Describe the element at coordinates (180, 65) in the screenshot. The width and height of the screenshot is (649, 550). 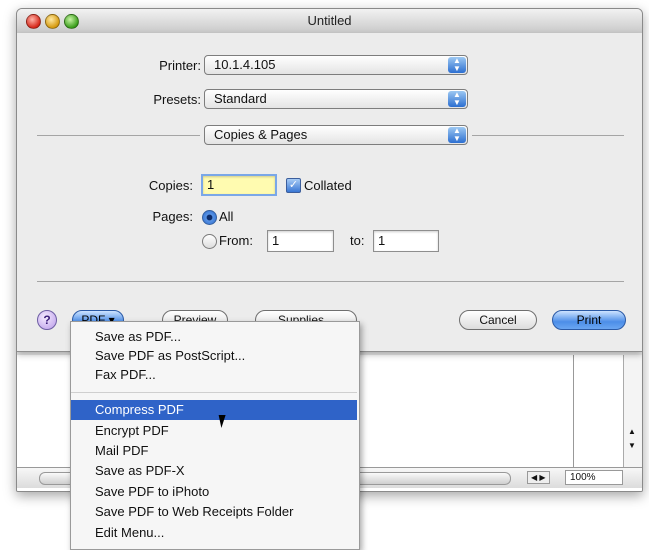
I see `printer-label: Printer:` at that location.